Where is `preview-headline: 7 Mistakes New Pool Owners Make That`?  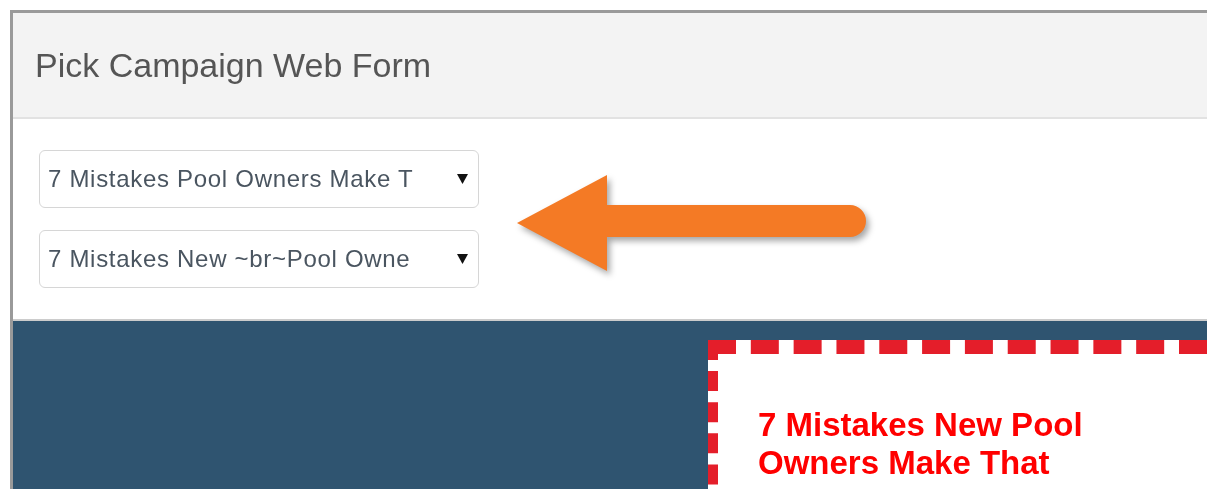 preview-headline: 7 Mistakes New Pool Owners Make That is located at coordinates (921, 444).